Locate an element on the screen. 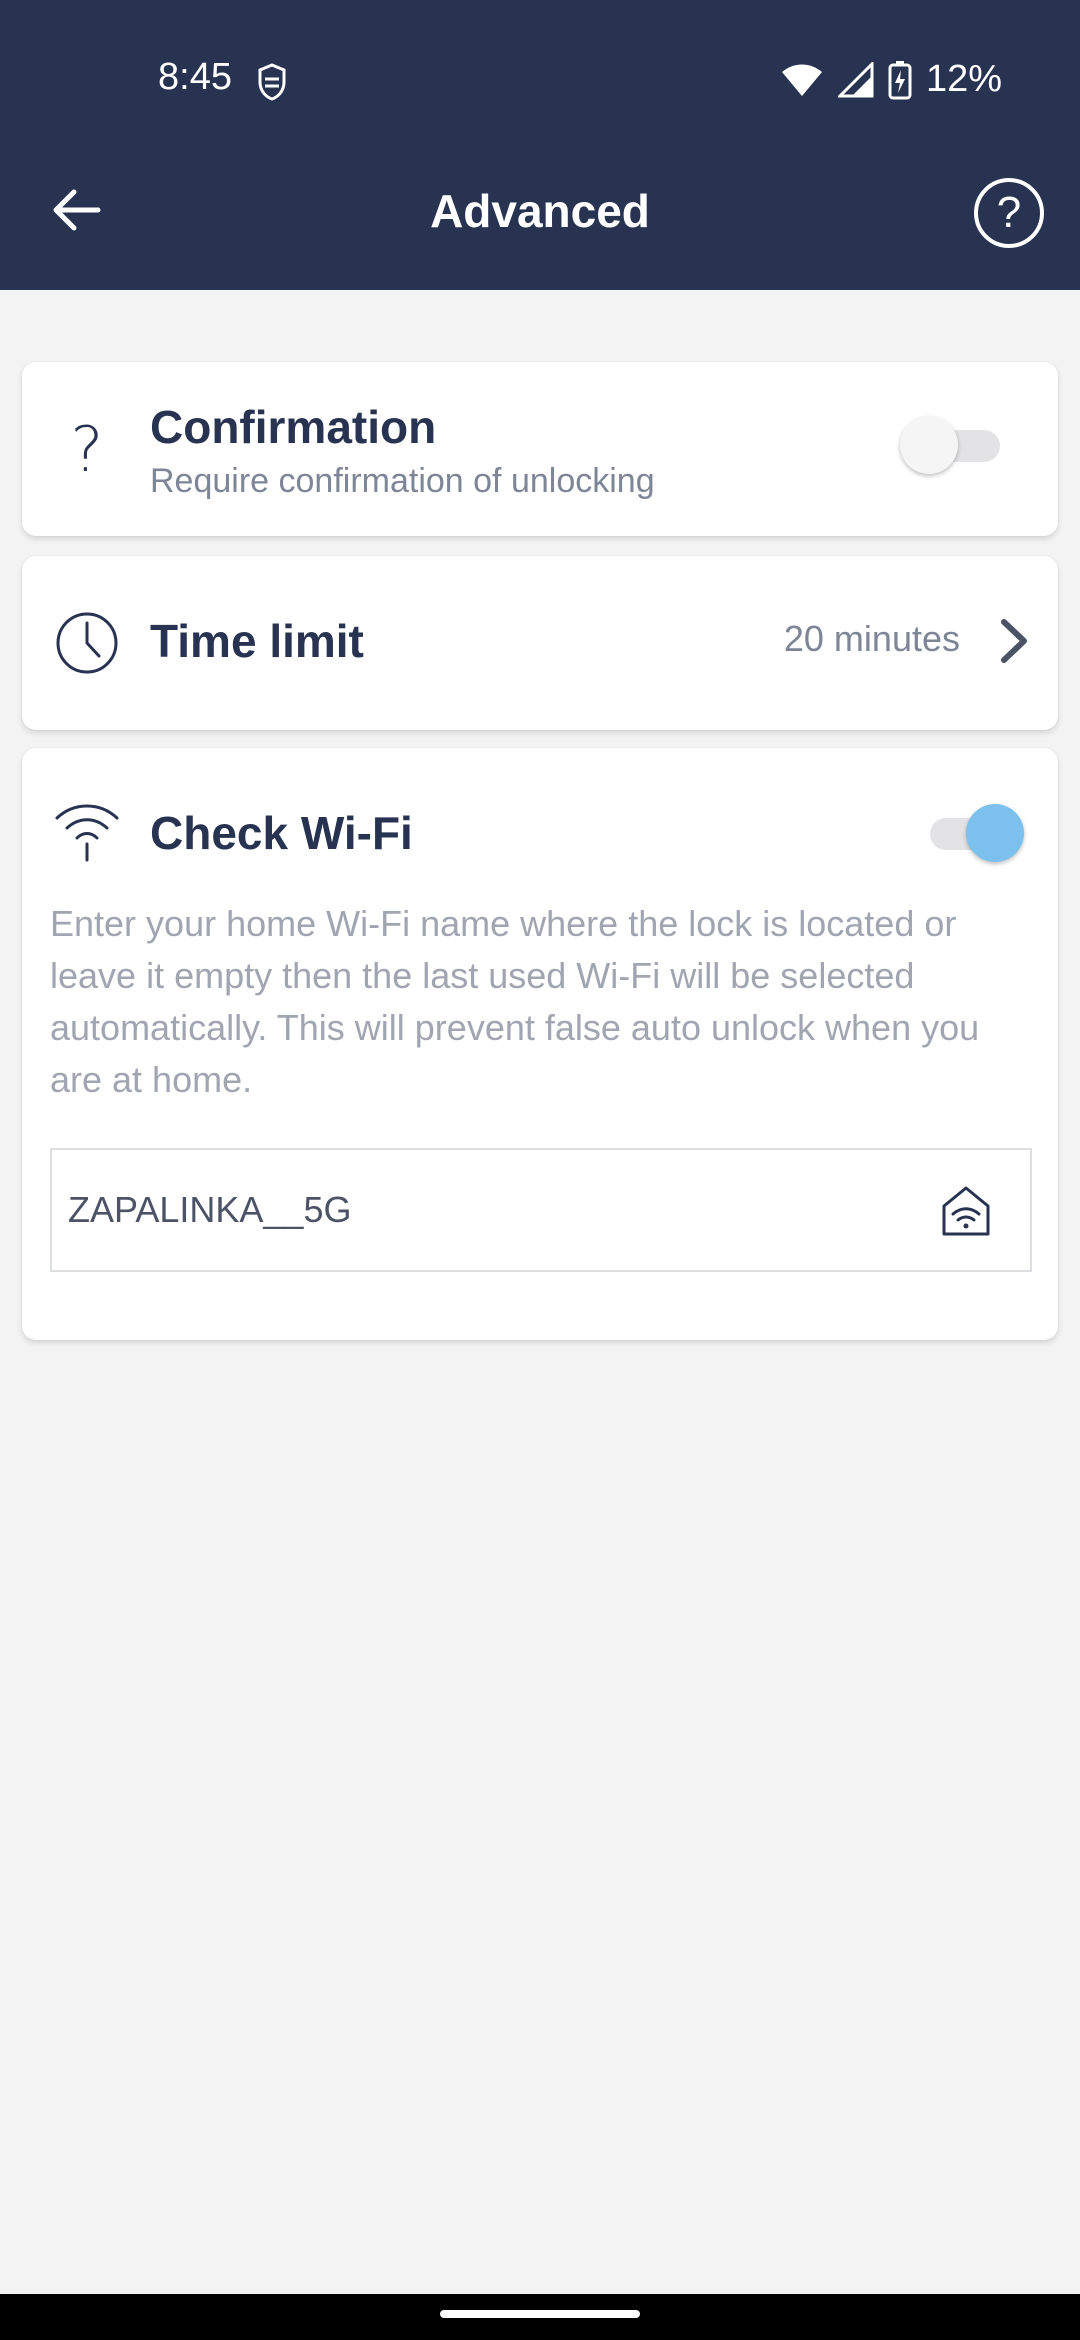  home-wifi-icon is located at coordinates (966, 1210).